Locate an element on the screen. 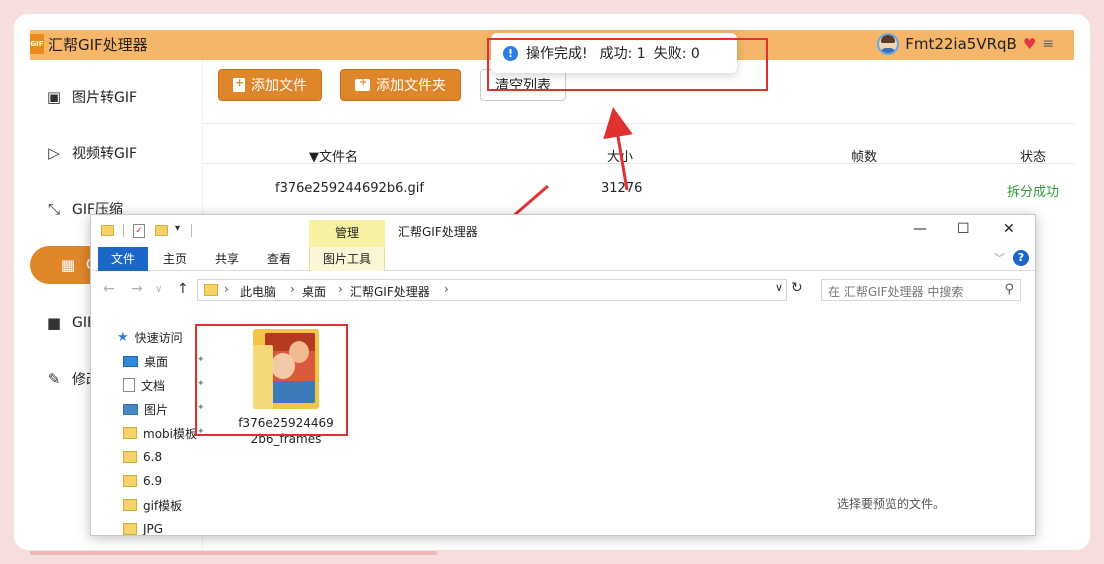 This screenshot has height=564, width=1104. nav-item-label: mobi模板 is located at coordinates (170, 433).